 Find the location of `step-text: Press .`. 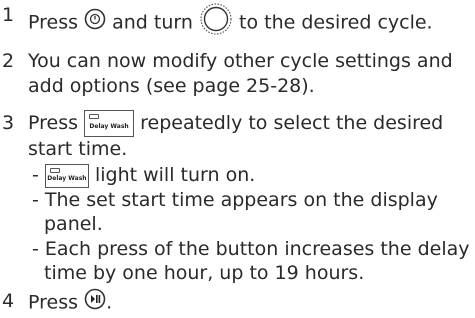

step-text: Press . is located at coordinates (70, 303).